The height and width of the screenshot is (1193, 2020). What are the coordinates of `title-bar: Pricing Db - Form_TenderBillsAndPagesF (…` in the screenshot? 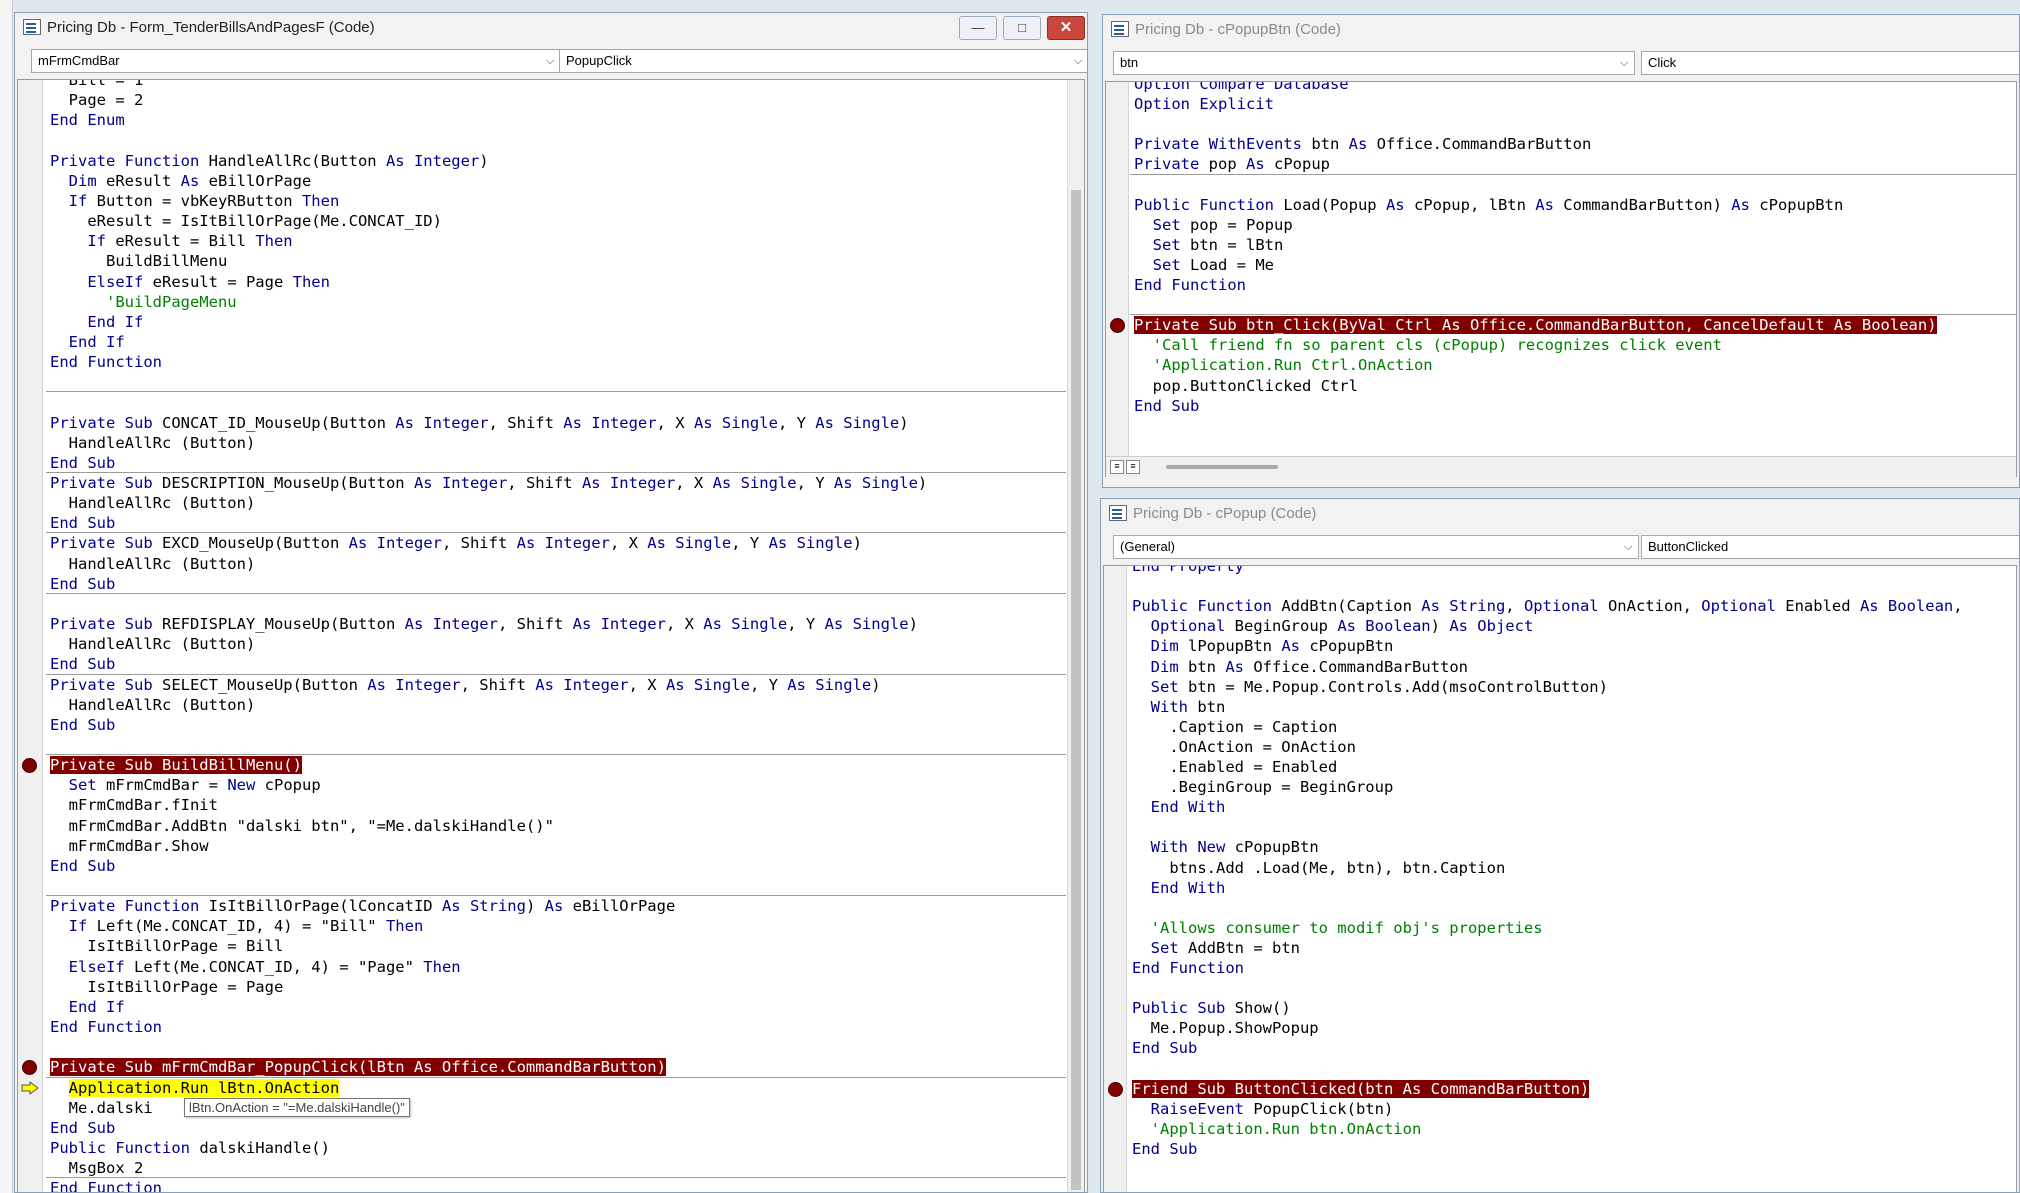 It's located at (551, 28).